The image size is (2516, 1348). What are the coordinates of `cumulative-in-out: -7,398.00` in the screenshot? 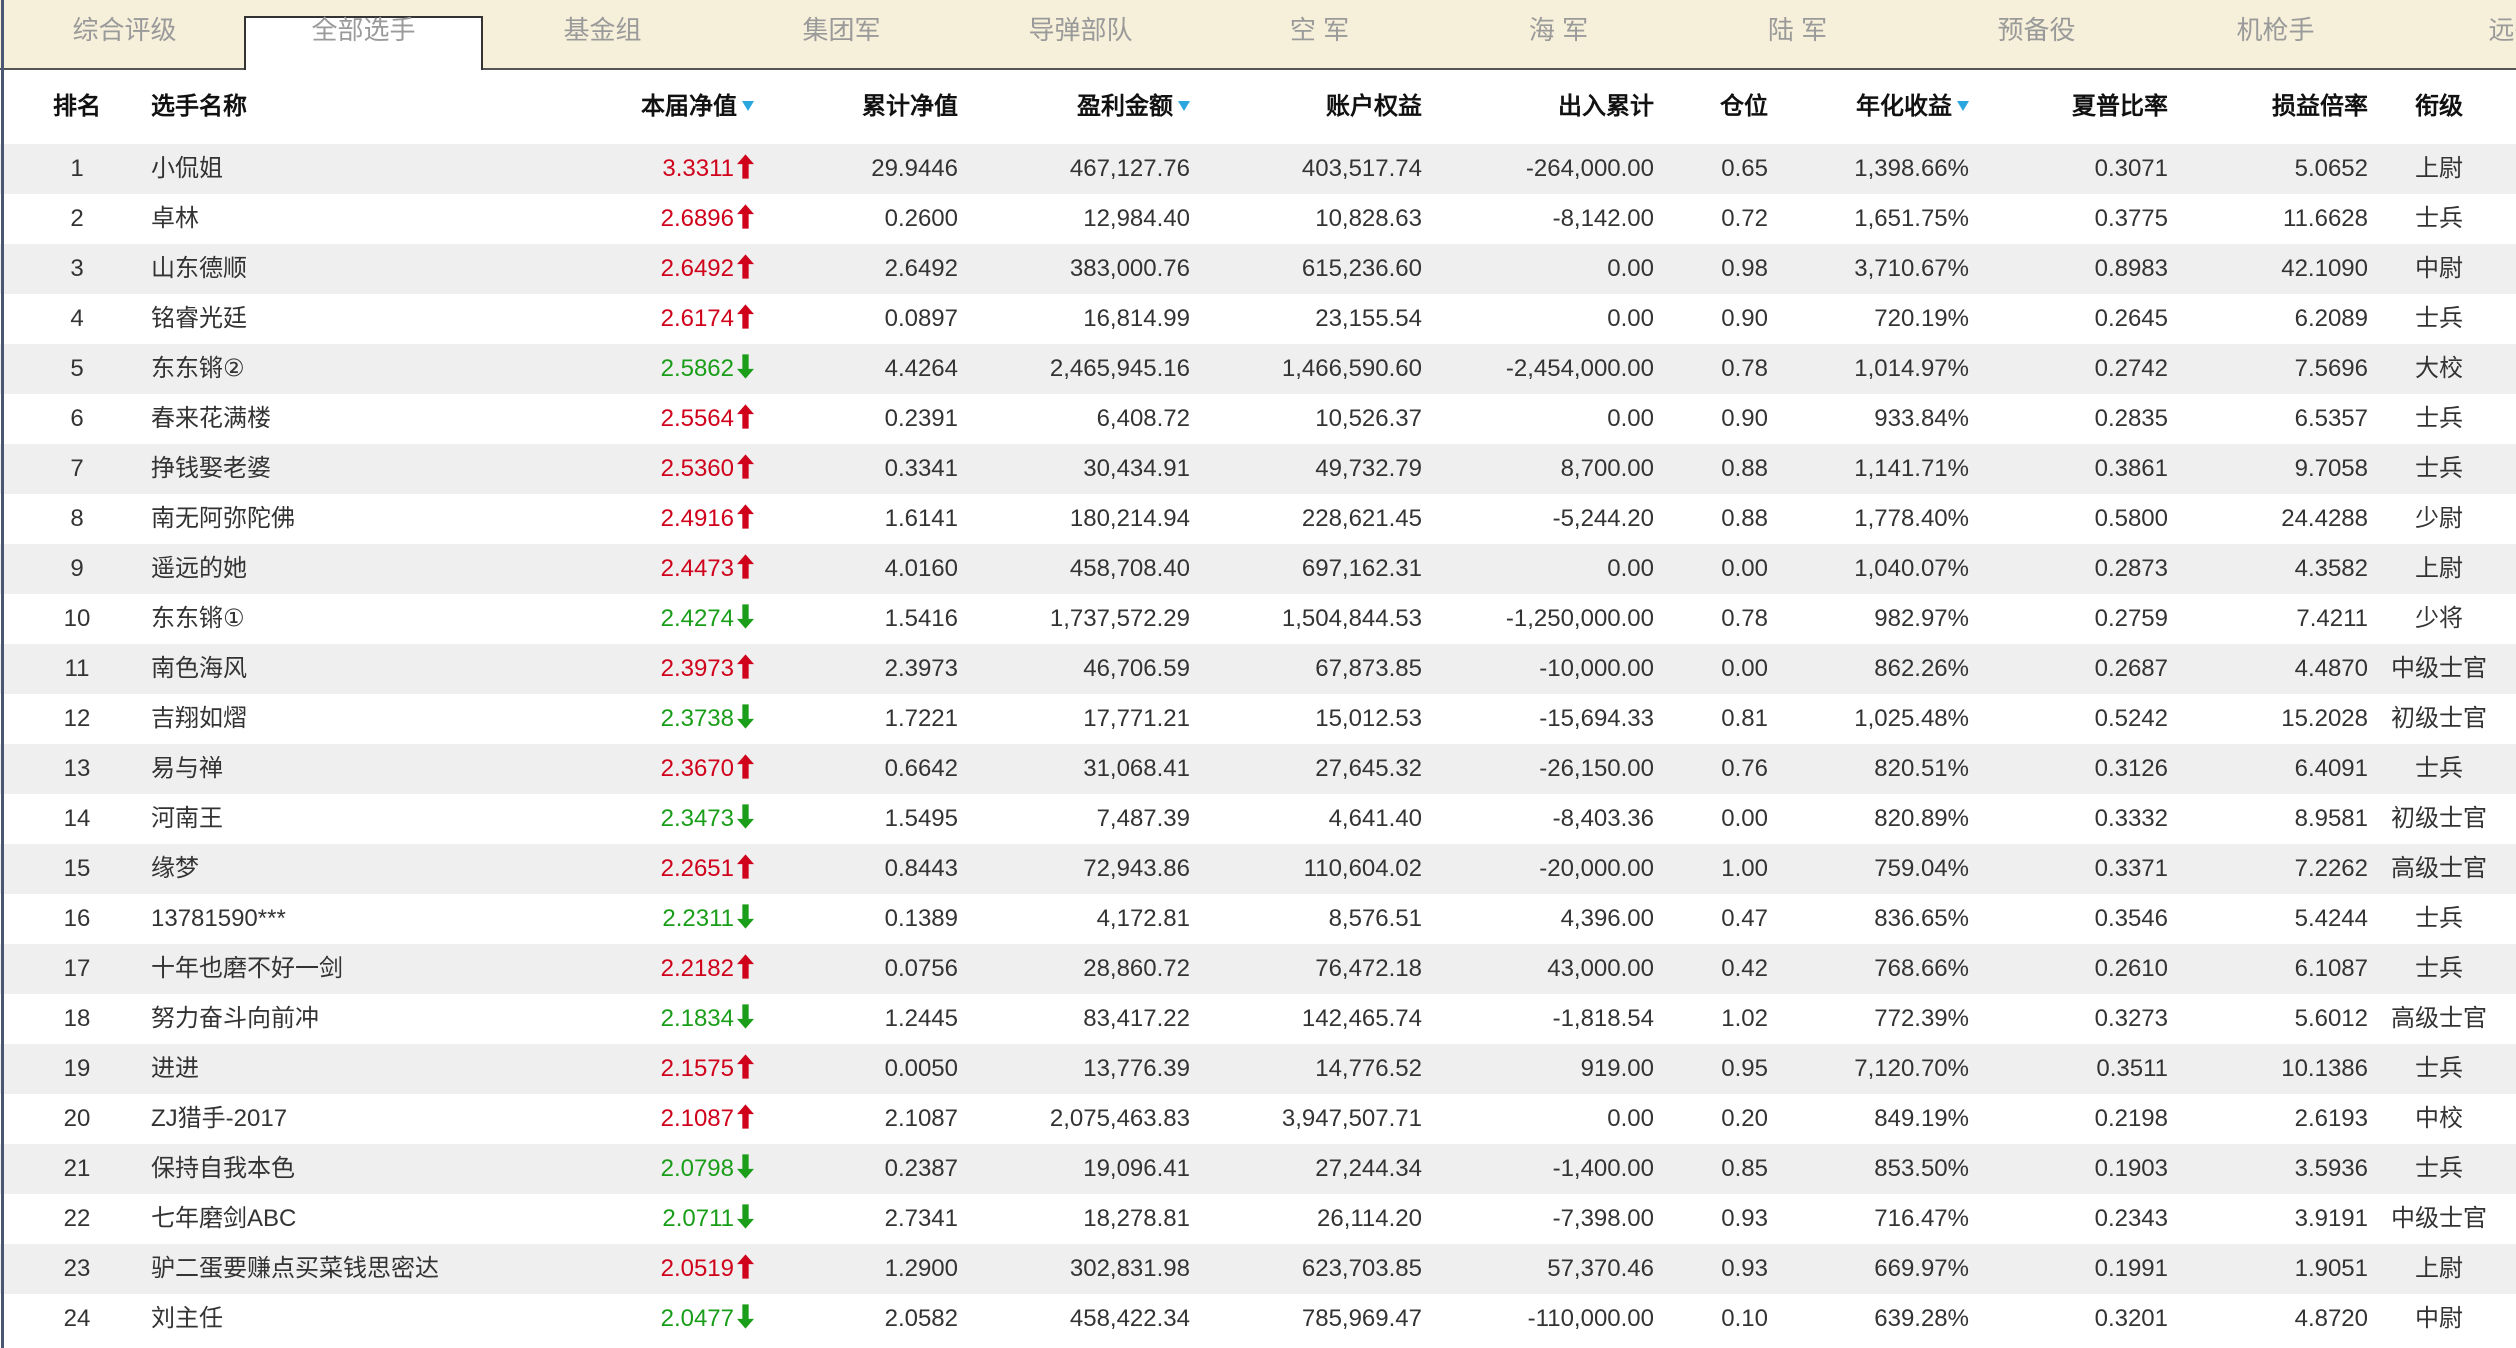 It's located at (1603, 1218).